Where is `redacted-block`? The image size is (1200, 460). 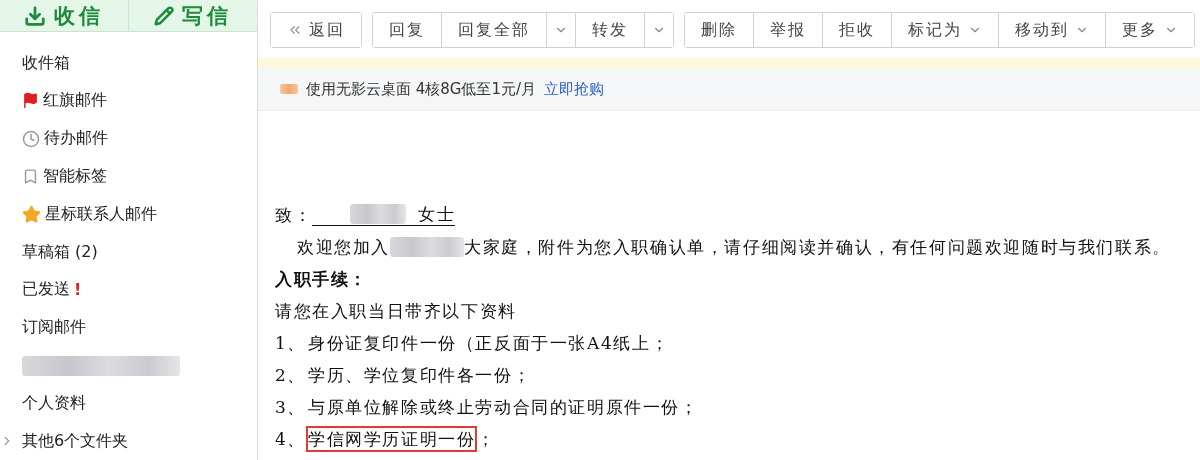 redacted-block is located at coordinates (378, 214).